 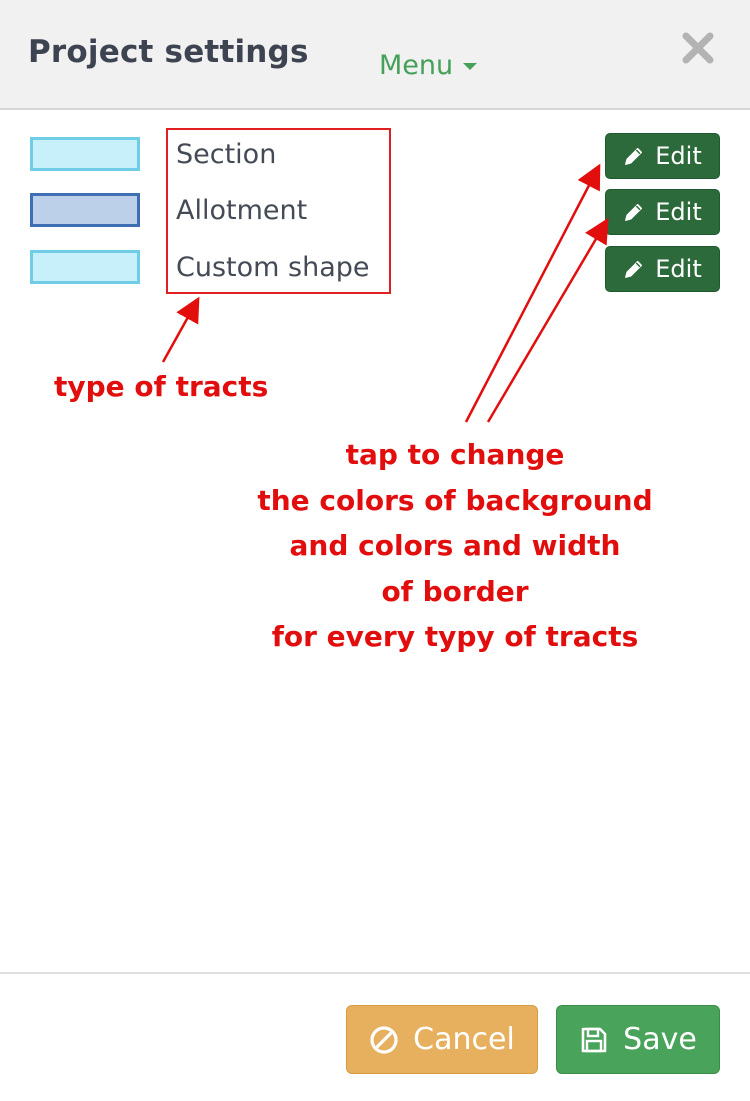 I want to click on arrow-to-labels, so click(x=180, y=329).